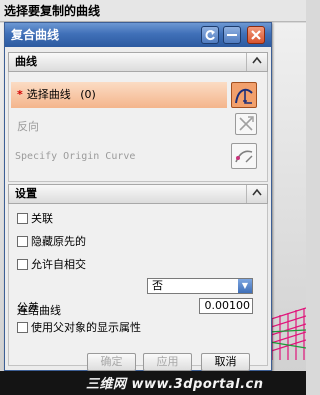  I want to click on cue-line: 选择要复制的曲线, so click(153, 11).